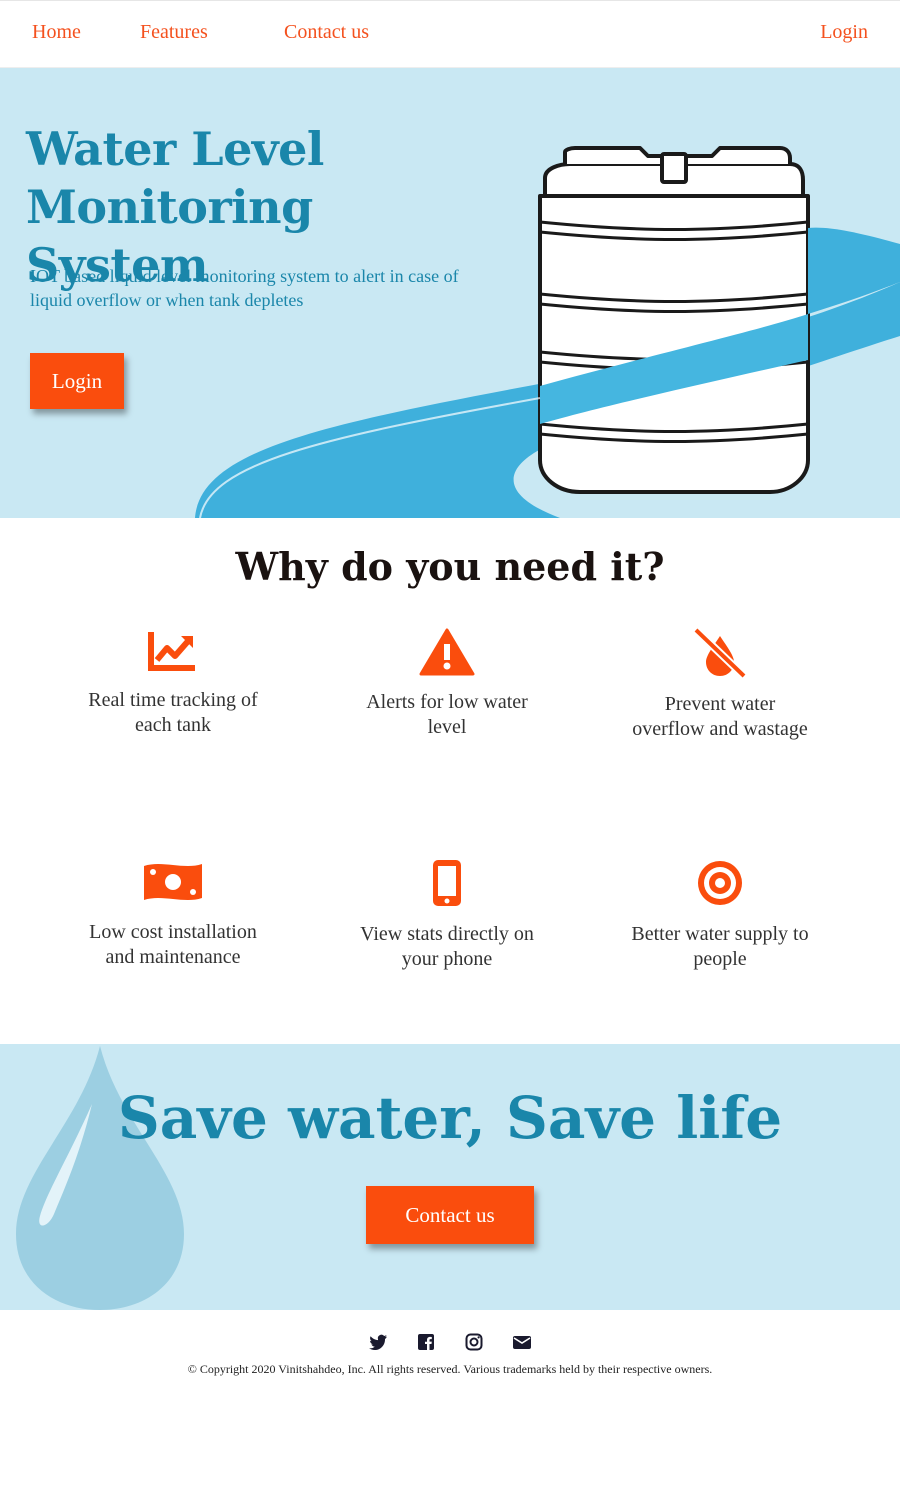  What do you see at coordinates (720, 716) in the screenshot?
I see `feature-text: Prevent water overflow and wastage` at bounding box center [720, 716].